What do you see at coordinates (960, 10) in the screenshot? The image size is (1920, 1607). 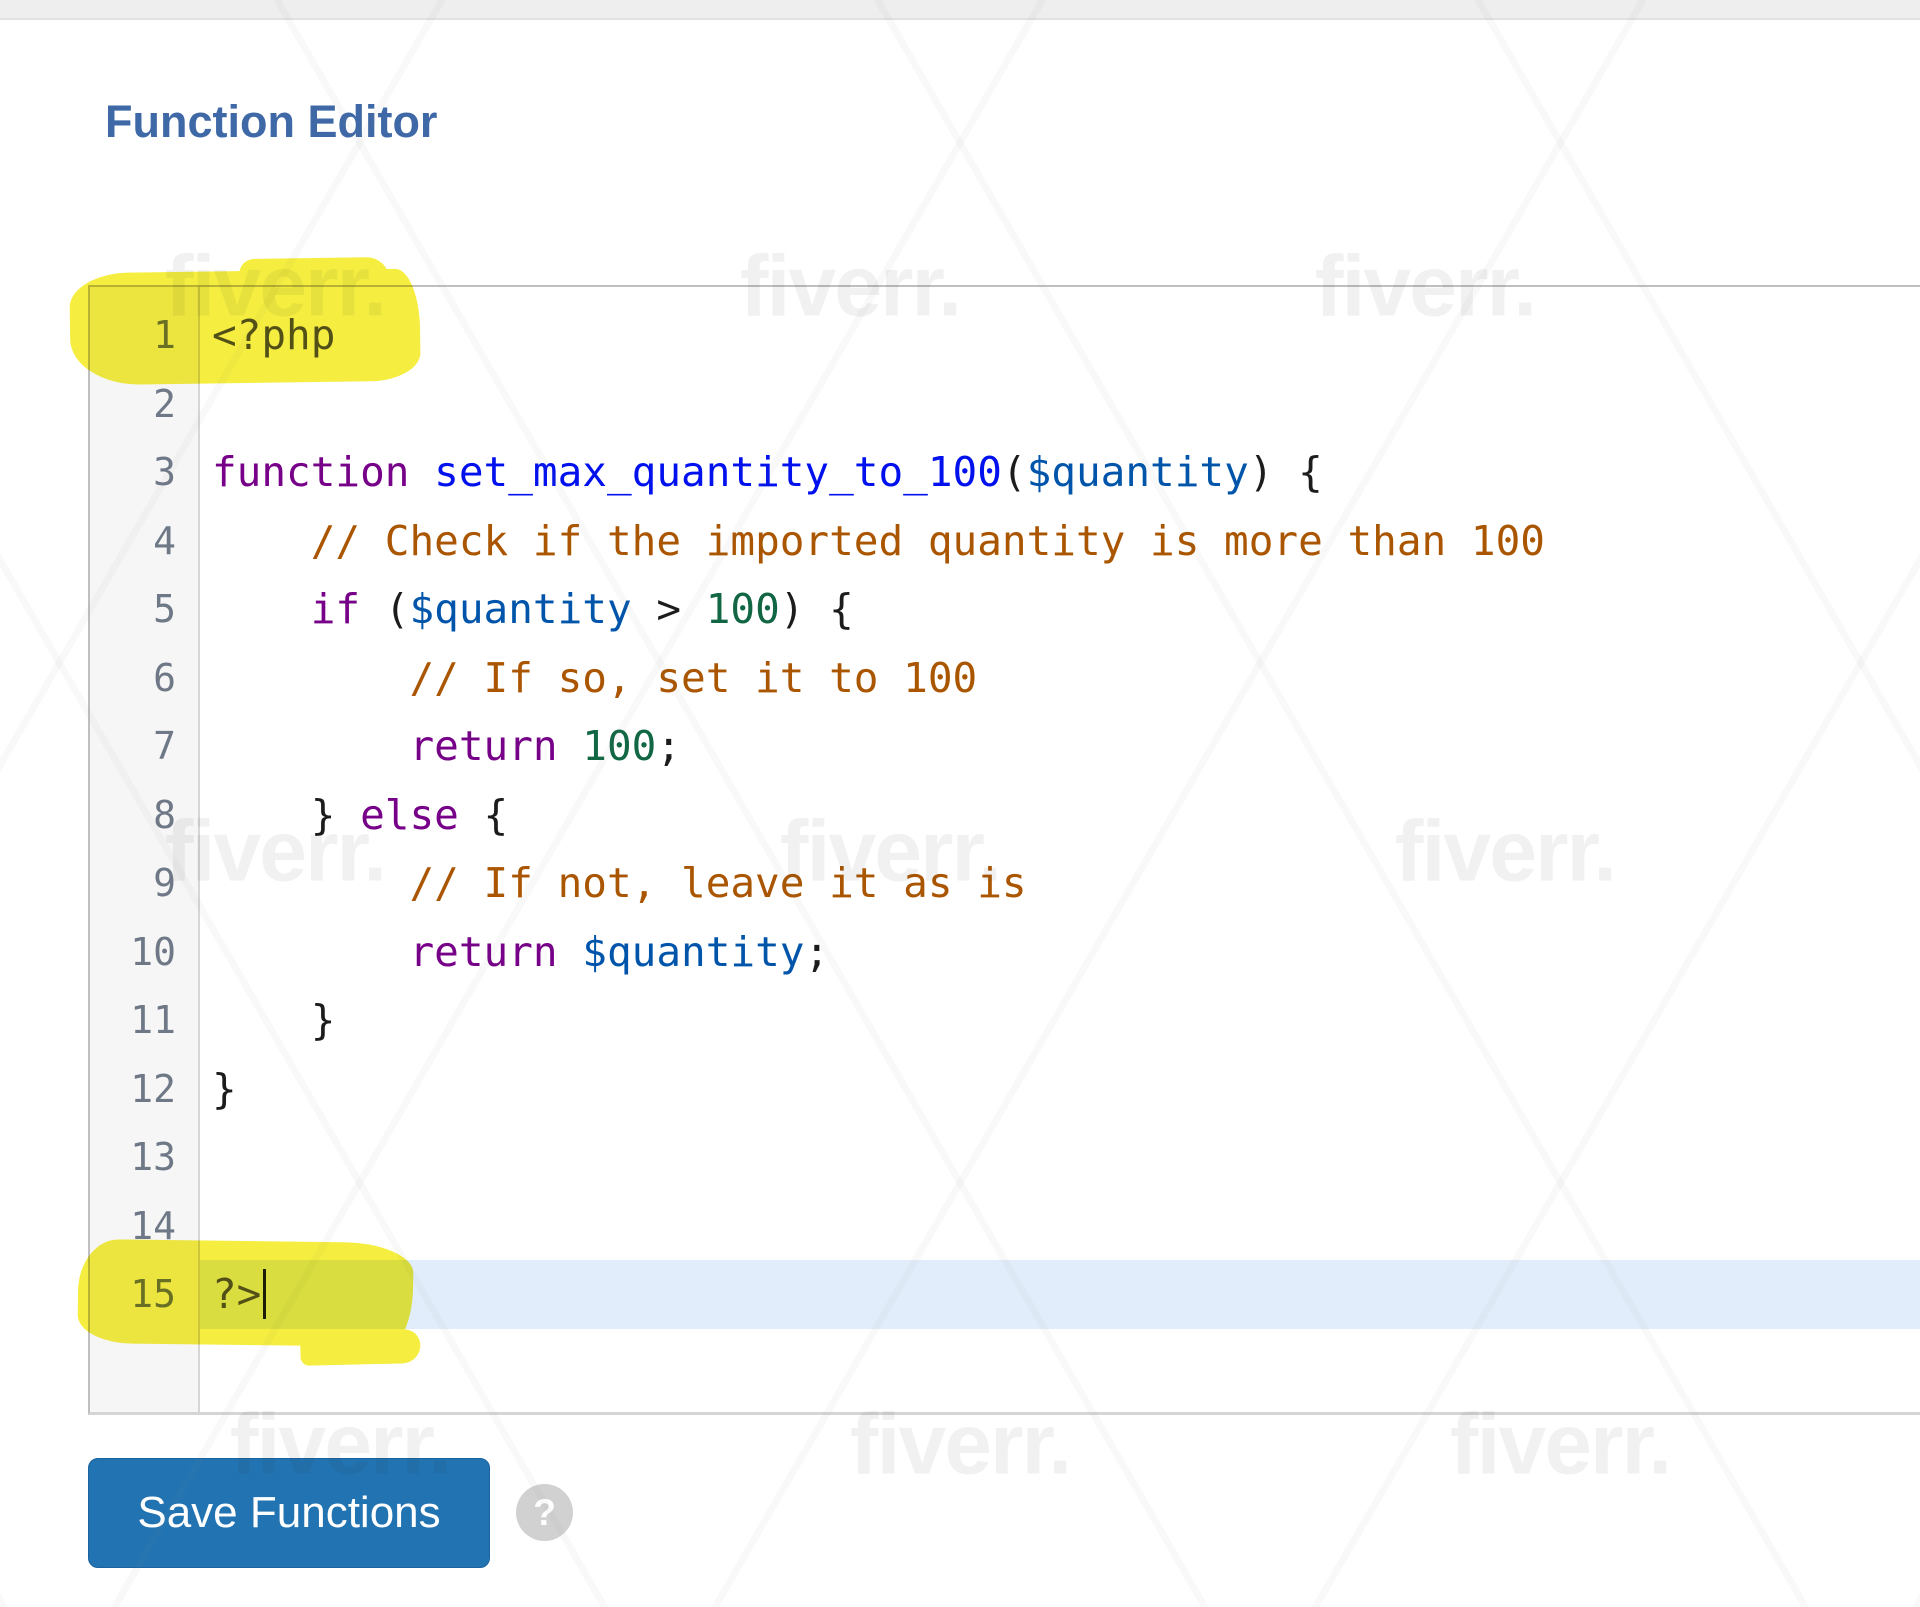 I see `browser-edge-strip` at bounding box center [960, 10].